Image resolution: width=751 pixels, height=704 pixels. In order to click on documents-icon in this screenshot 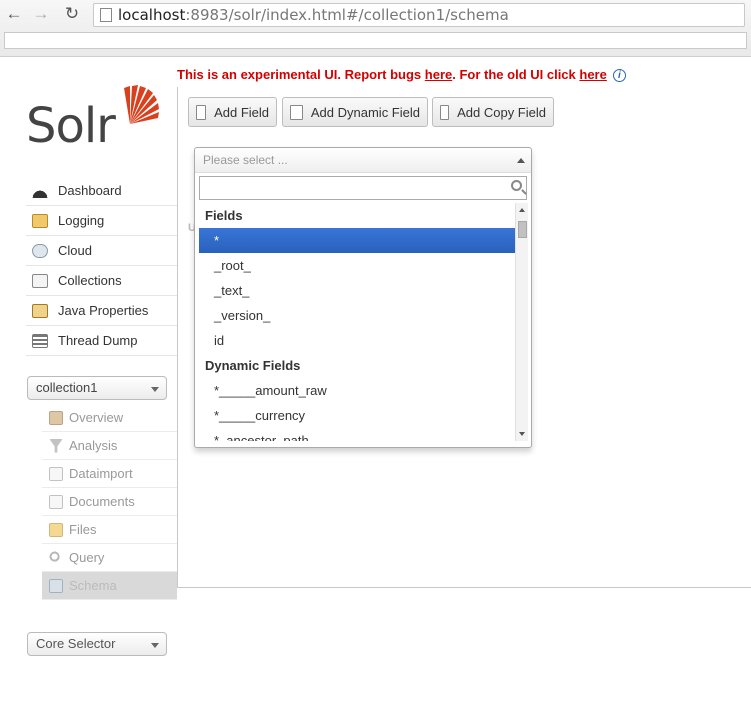, I will do `click(56, 501)`.